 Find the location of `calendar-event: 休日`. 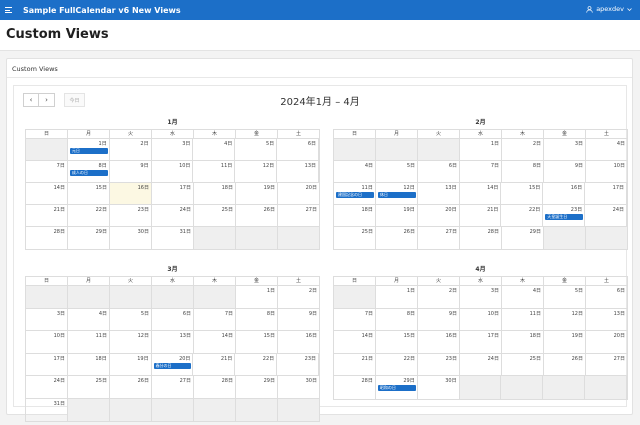

calendar-event: 休日 is located at coordinates (396, 195).